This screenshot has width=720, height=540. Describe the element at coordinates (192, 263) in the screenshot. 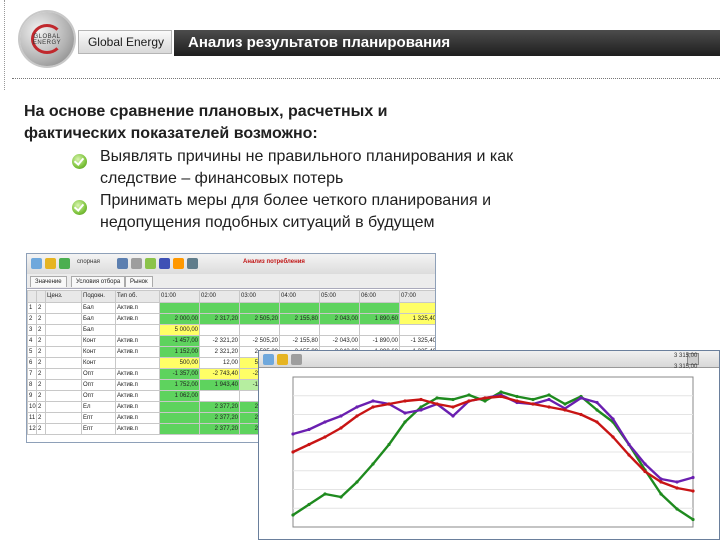

I see `settings-icon` at that location.